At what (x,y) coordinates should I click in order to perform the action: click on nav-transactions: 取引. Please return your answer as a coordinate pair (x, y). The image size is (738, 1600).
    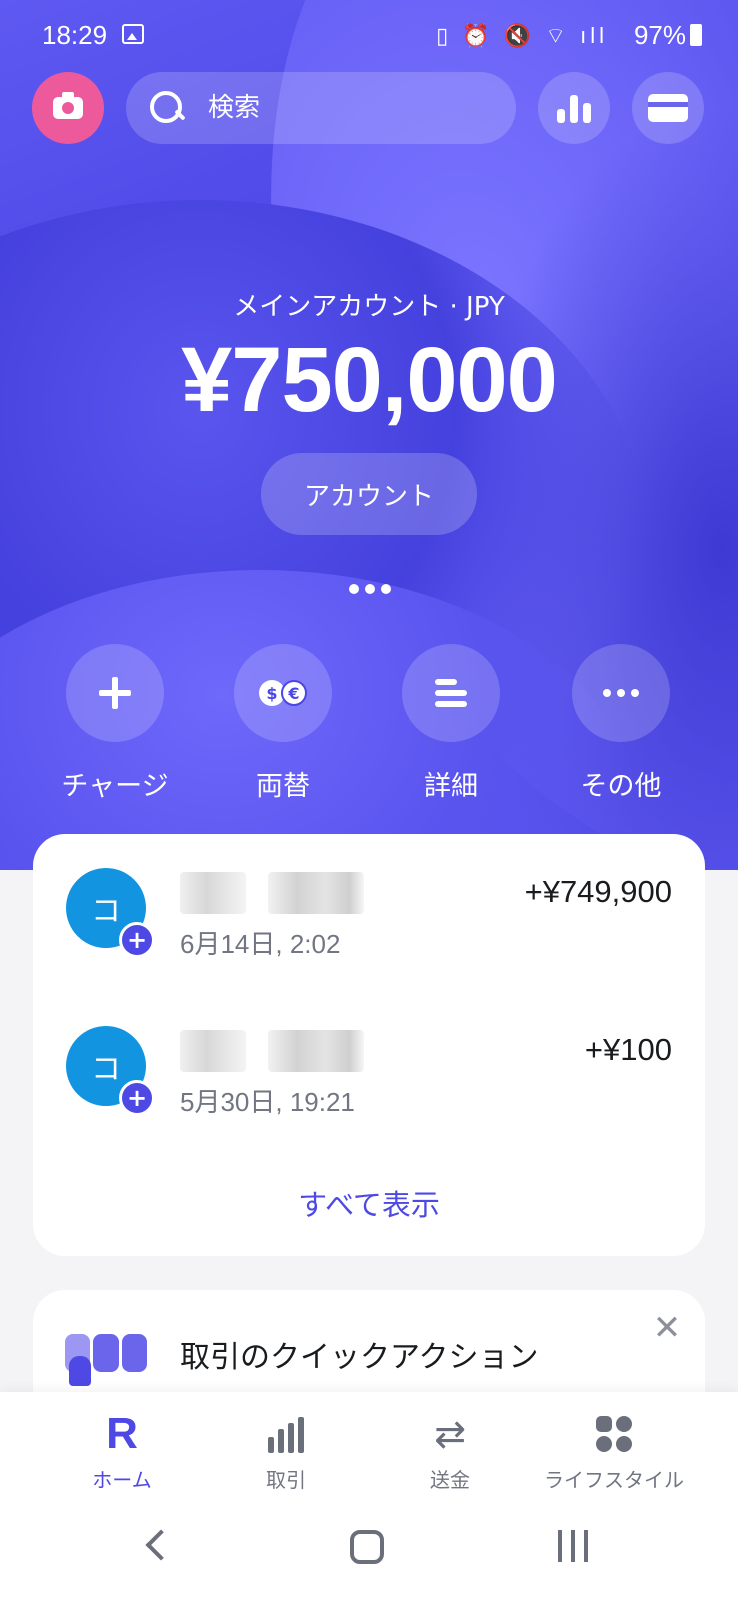
    Looking at the image, I should click on (286, 1452).